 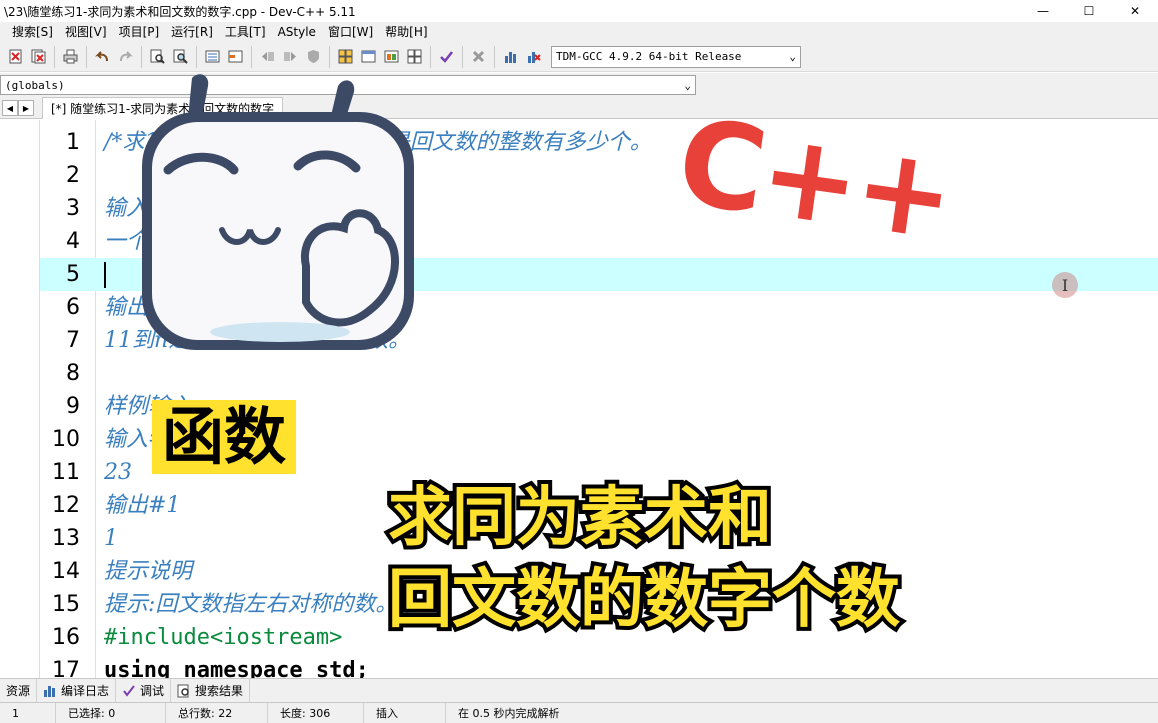 What do you see at coordinates (73, 175) in the screenshot?
I see `line-number: 2` at bounding box center [73, 175].